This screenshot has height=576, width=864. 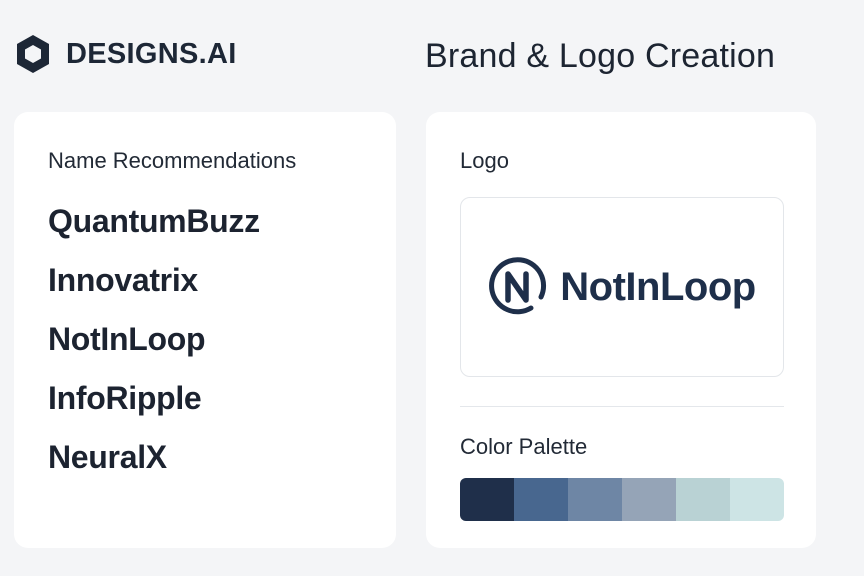 What do you see at coordinates (524, 446) in the screenshot?
I see `color-palette-title: Color Palette` at bounding box center [524, 446].